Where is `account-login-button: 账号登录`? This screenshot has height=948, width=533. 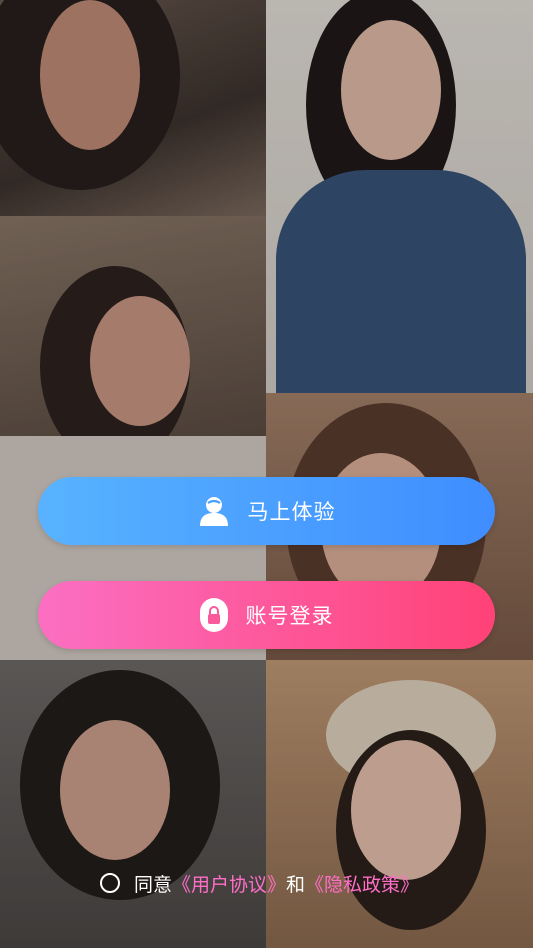
account-login-button: 账号登录 is located at coordinates (266, 615).